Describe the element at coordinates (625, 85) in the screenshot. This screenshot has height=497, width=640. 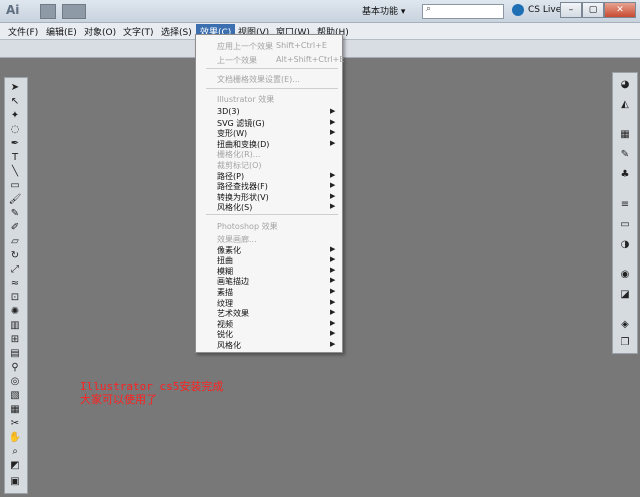
I see `color-icon: ◕` at that location.